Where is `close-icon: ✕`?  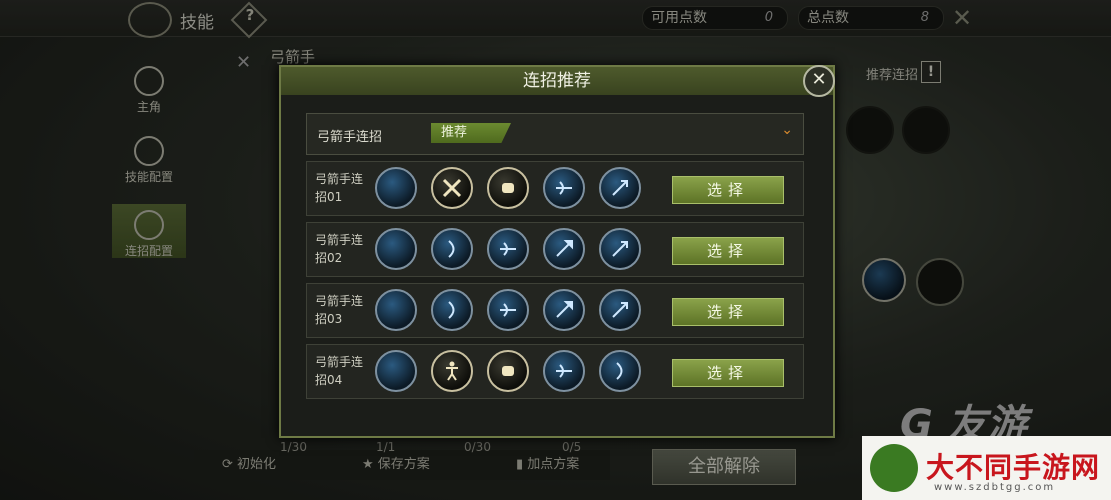
close-icon: ✕ is located at coordinates (819, 81).